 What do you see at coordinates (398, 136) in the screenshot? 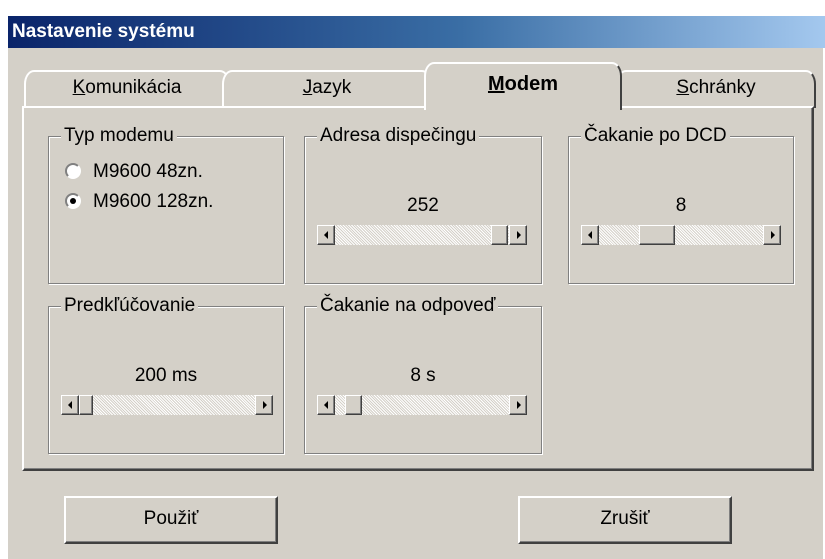
I see `group-title: Adresa dispečingu` at bounding box center [398, 136].